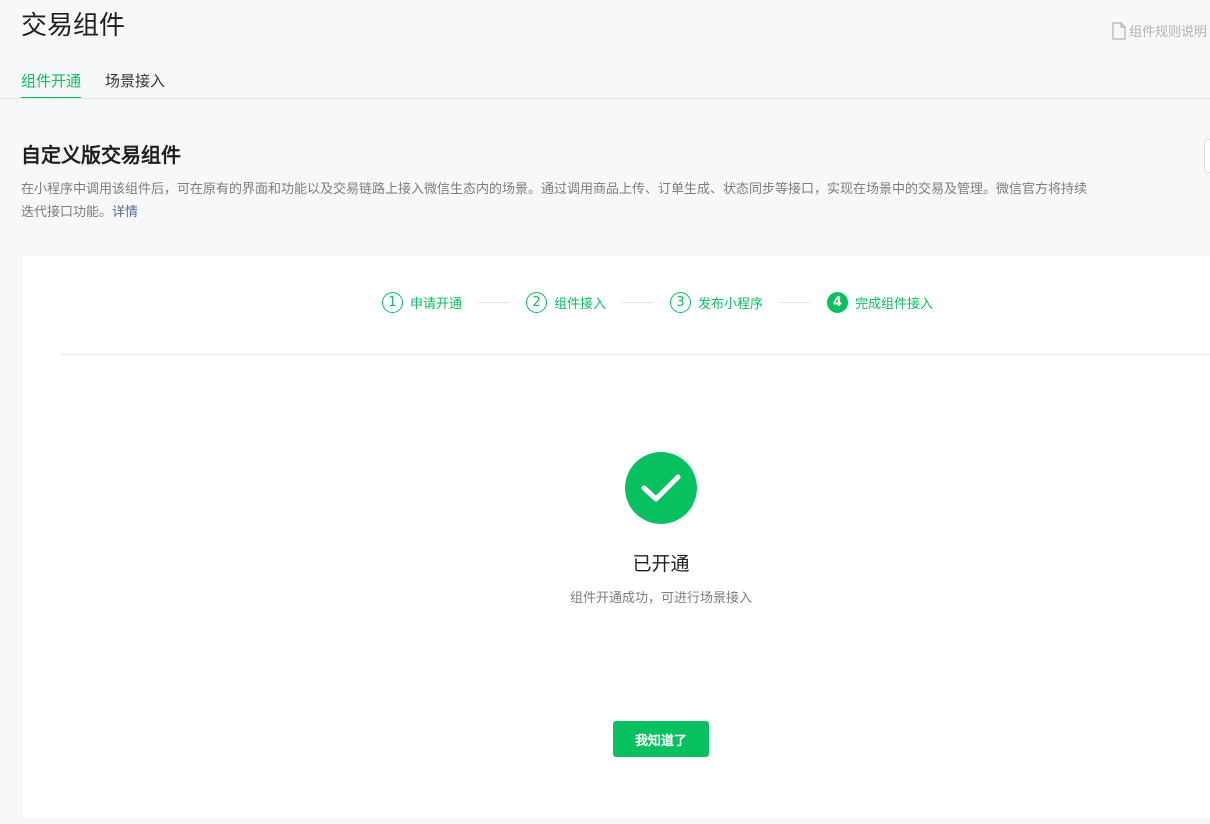 Image resolution: width=1210 pixels, height=824 pixels. Describe the element at coordinates (1207, 156) in the screenshot. I see `side-panel-edge` at that location.